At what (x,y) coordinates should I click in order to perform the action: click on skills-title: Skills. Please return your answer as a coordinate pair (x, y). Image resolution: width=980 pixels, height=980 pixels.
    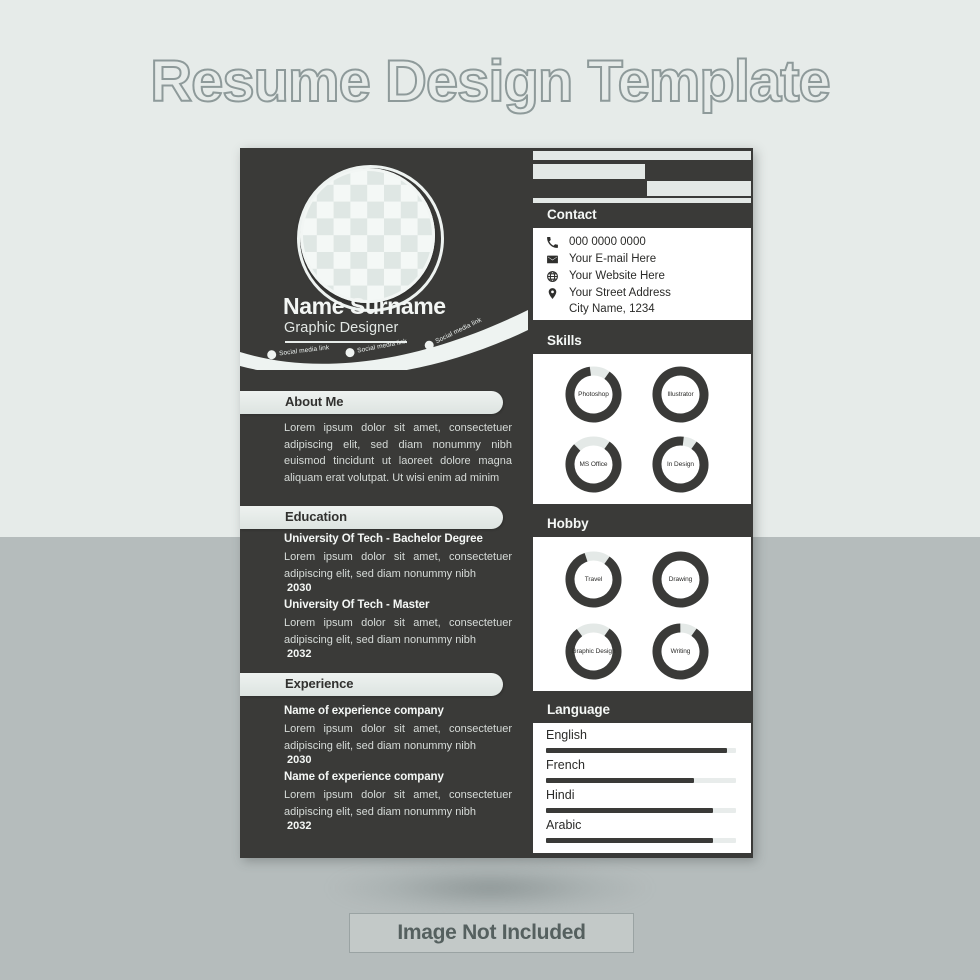
    Looking at the image, I should click on (564, 340).